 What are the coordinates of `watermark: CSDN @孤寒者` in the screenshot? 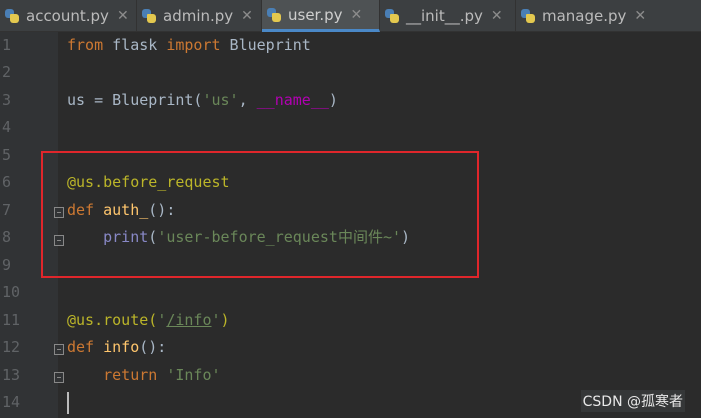 It's located at (632, 401).